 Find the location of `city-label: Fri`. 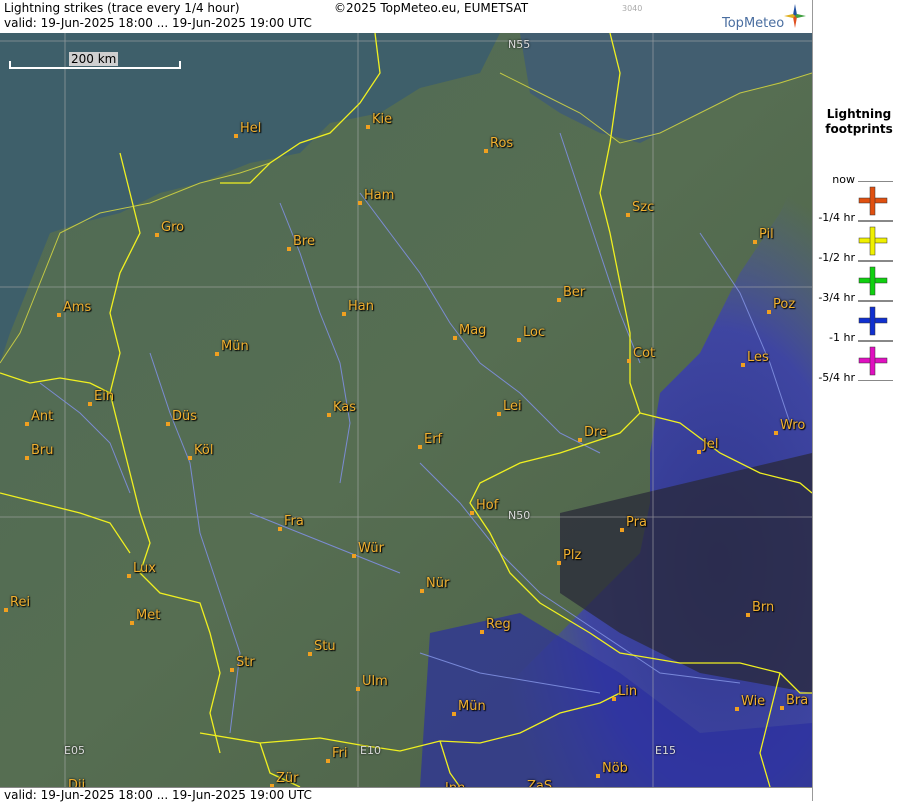

city-label: Fri is located at coordinates (340, 753).